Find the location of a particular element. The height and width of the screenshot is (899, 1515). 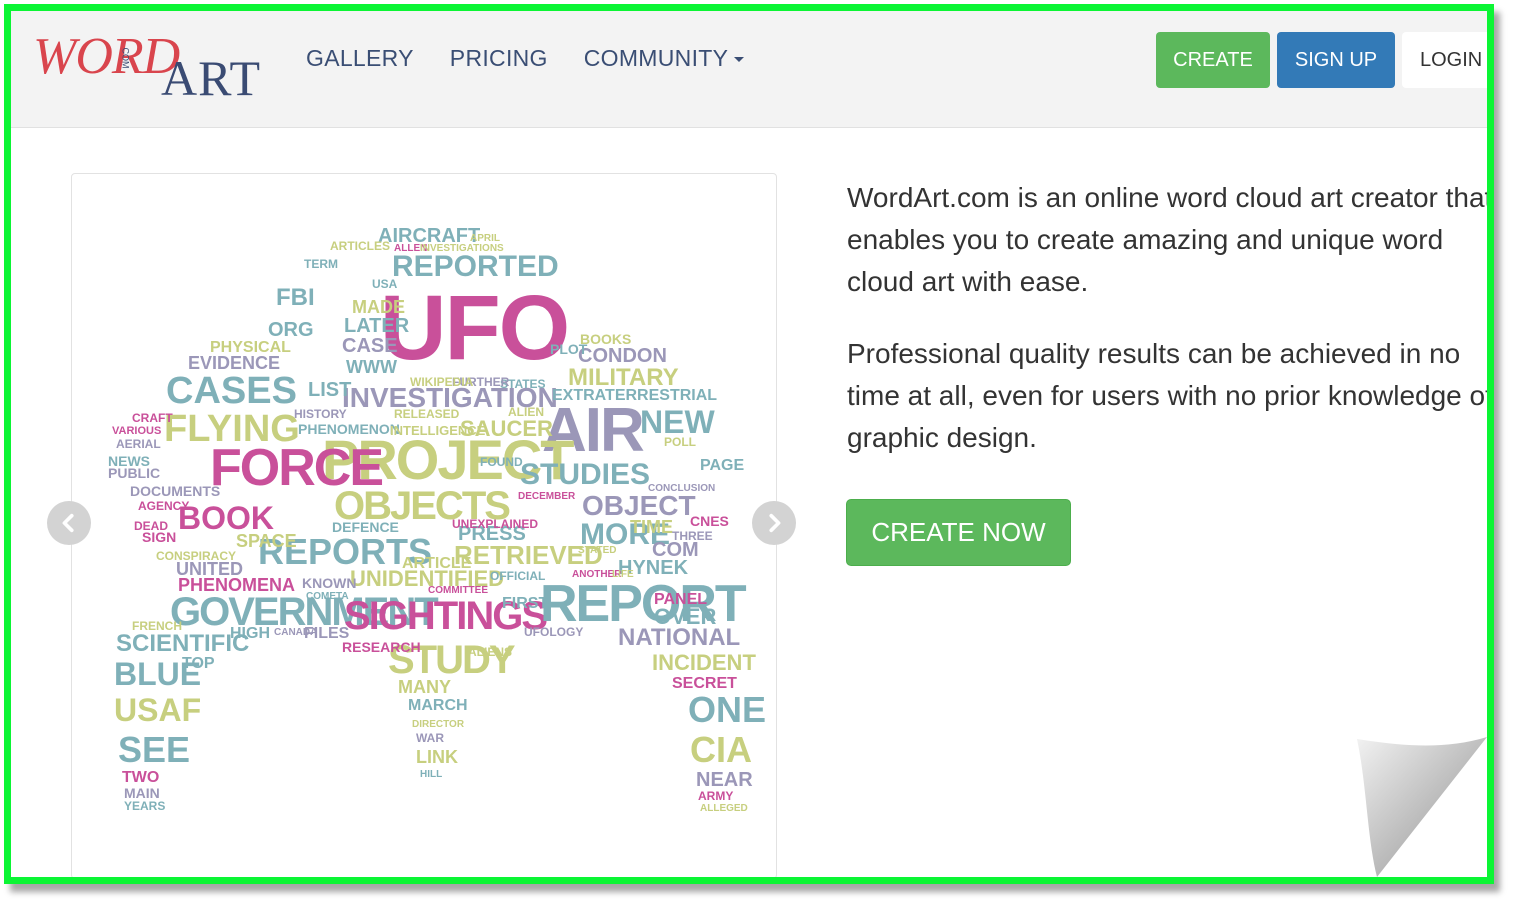

cloud-word: COMETA is located at coordinates (327, 596).